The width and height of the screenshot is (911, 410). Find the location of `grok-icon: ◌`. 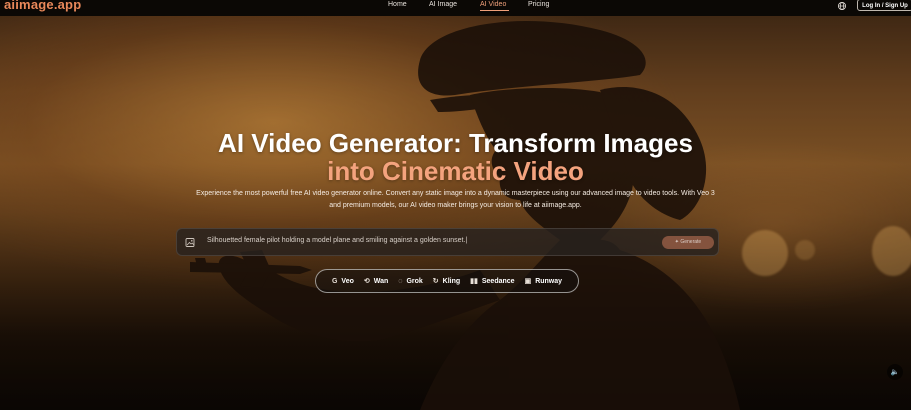

grok-icon: ◌ is located at coordinates (400, 281).